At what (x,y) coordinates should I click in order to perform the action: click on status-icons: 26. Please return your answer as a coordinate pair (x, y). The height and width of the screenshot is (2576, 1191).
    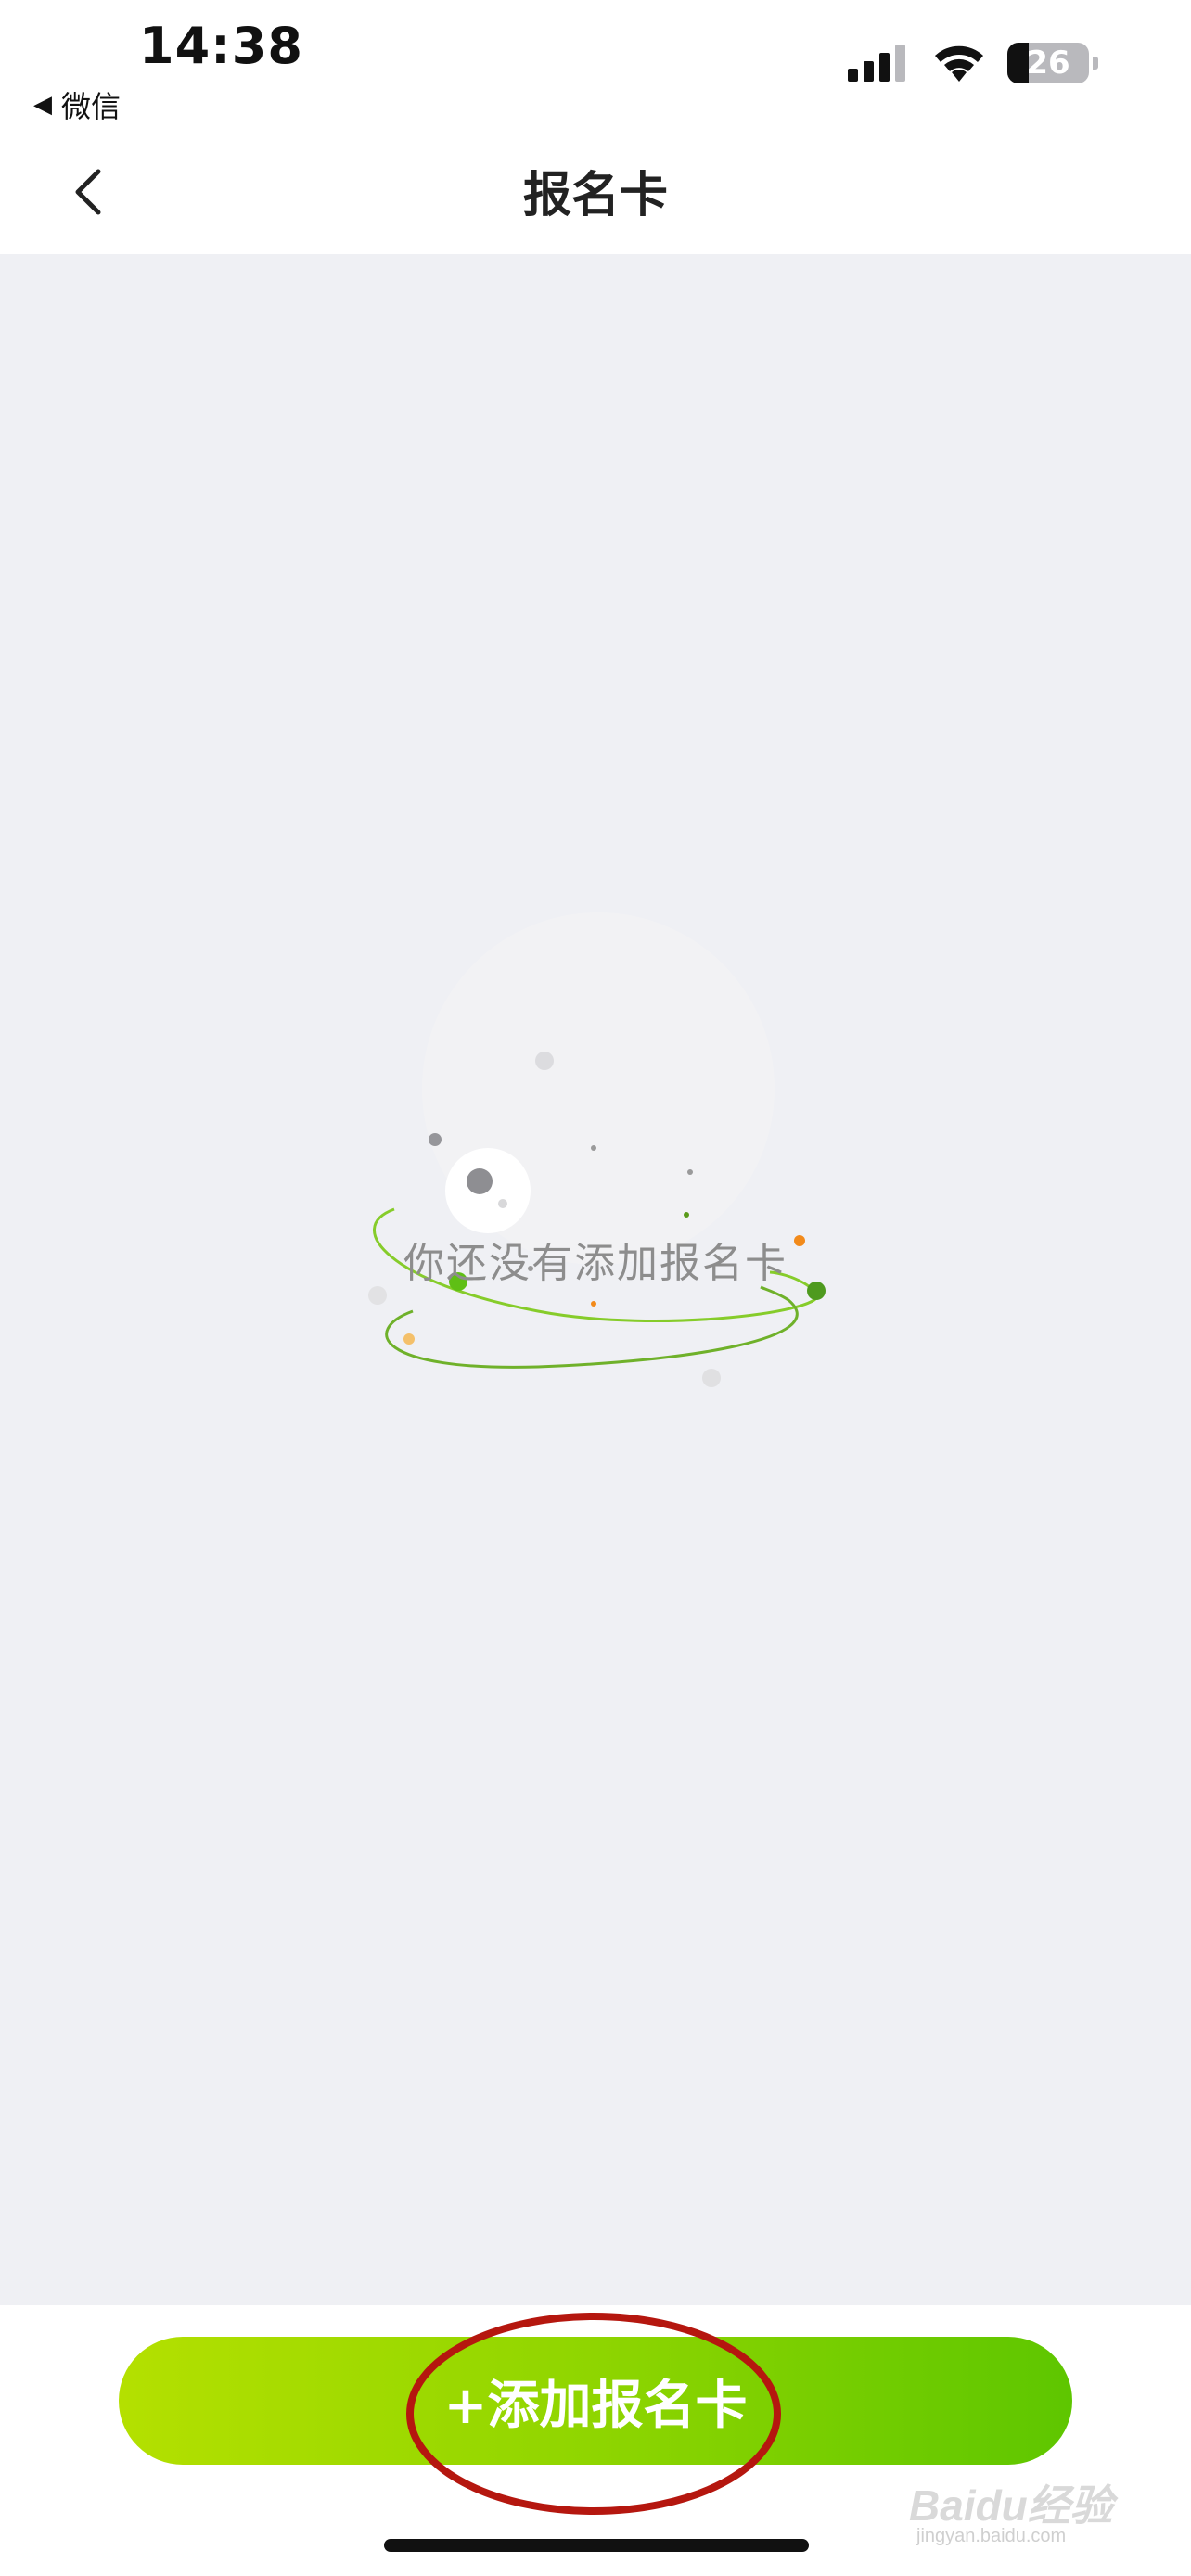
    Looking at the image, I should click on (973, 63).